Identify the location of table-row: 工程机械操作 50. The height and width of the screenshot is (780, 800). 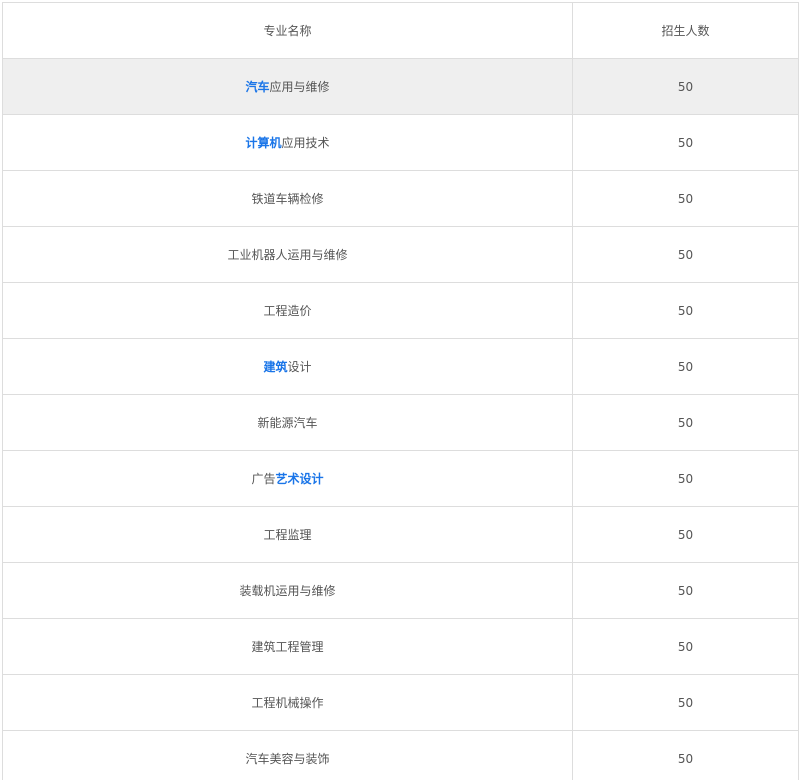
(400, 702).